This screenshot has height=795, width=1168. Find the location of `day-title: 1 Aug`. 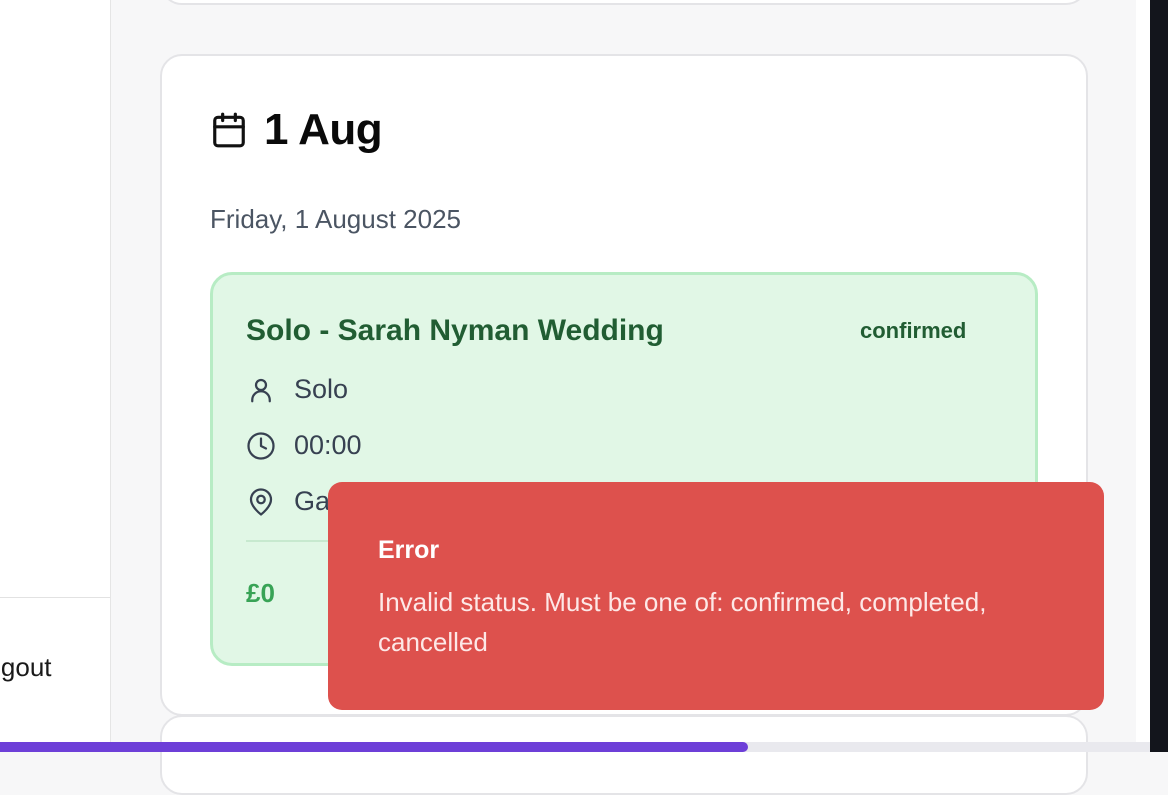

day-title: 1 Aug is located at coordinates (323, 129).